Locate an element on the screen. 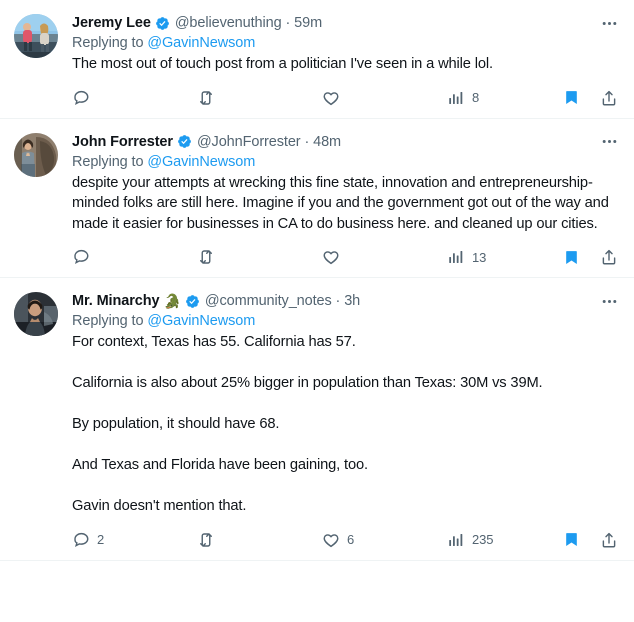 The width and height of the screenshot is (634, 622). reply-button: 2 is located at coordinates (88, 540).